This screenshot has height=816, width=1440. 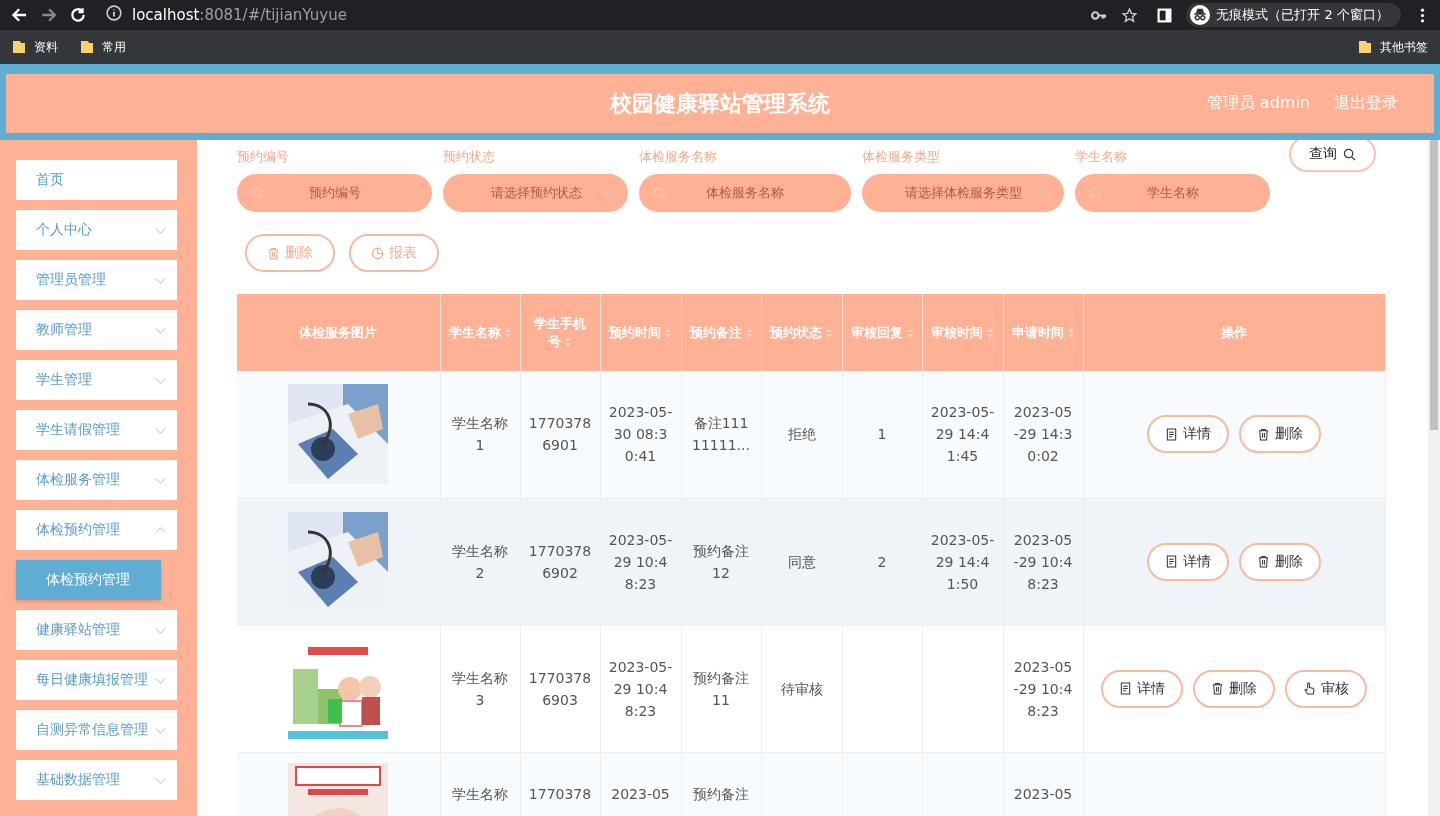 I want to click on query-button: 查询, so click(x=1332, y=156).